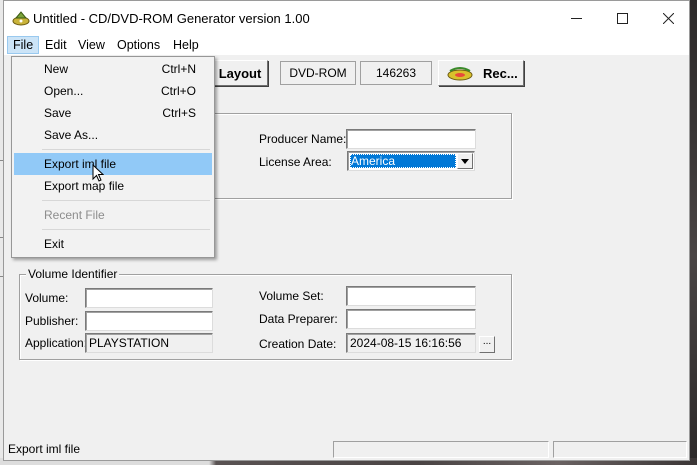 This screenshot has height=465, width=697. I want to click on menu-item-save-shortcut: Ctrl+S, so click(179, 113).